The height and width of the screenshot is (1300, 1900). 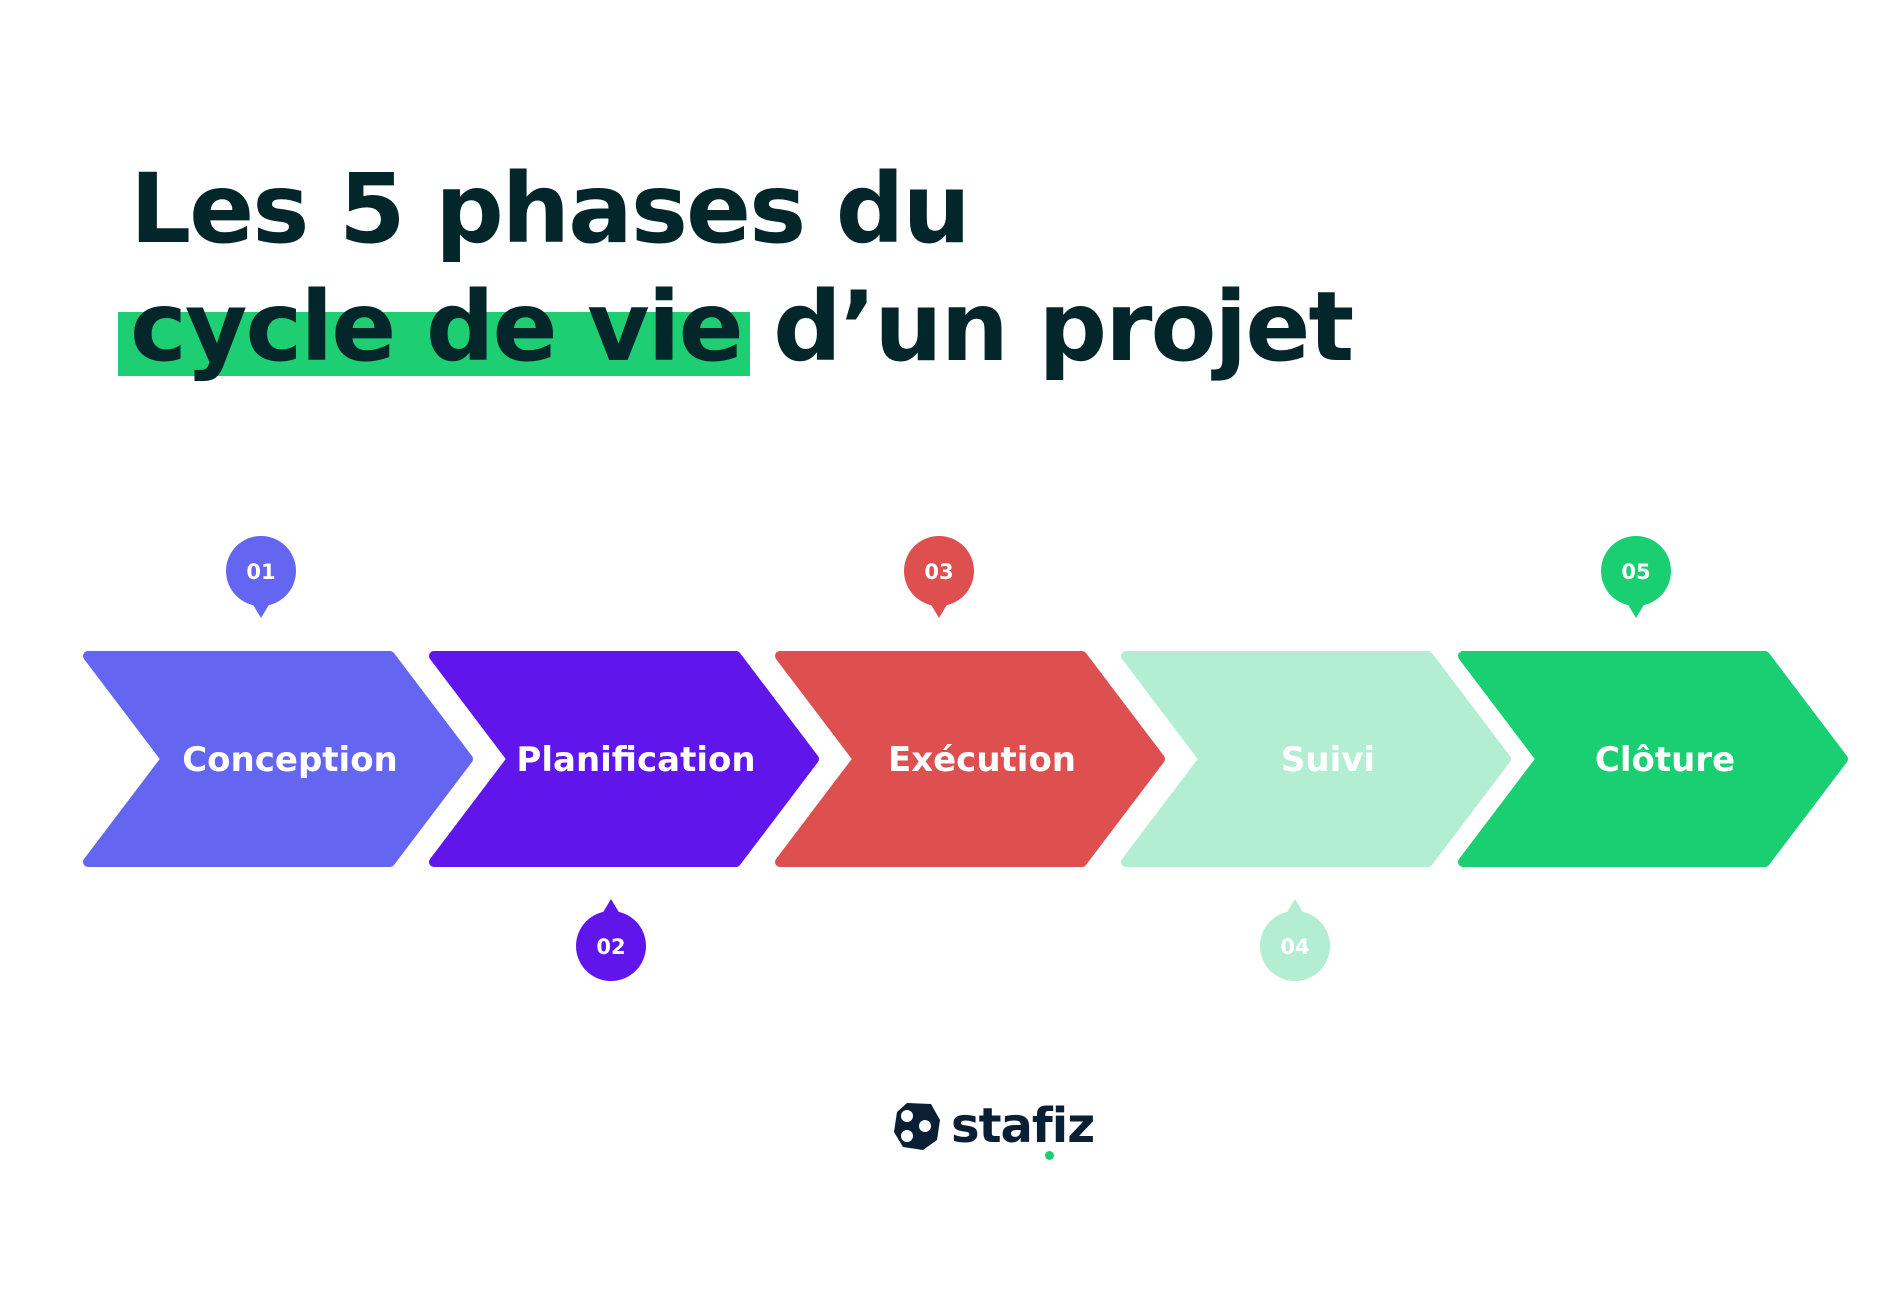 I want to click on phase-3: Exécution 03, so click(x=970, y=701).